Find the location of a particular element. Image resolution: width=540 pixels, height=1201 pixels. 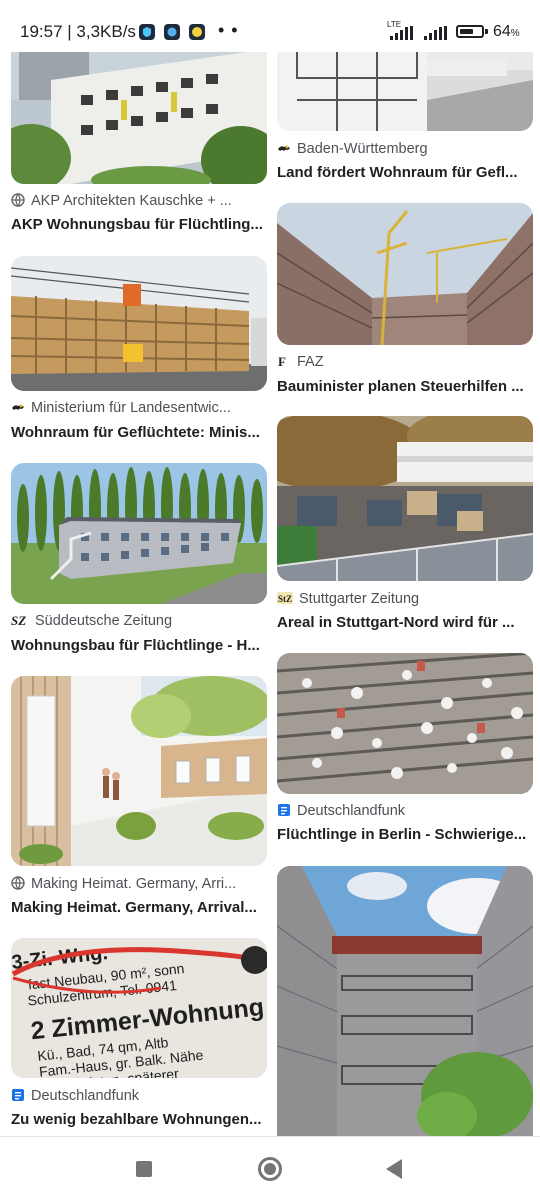

more-notifications-icon: • • is located at coordinates (228, 30).